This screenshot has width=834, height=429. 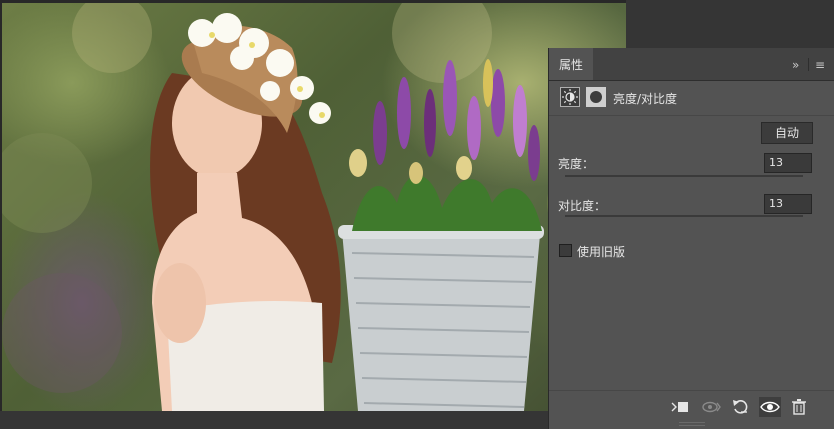 What do you see at coordinates (691, 98) in the screenshot?
I see `adjustment-header: 亮度/对比度` at bounding box center [691, 98].